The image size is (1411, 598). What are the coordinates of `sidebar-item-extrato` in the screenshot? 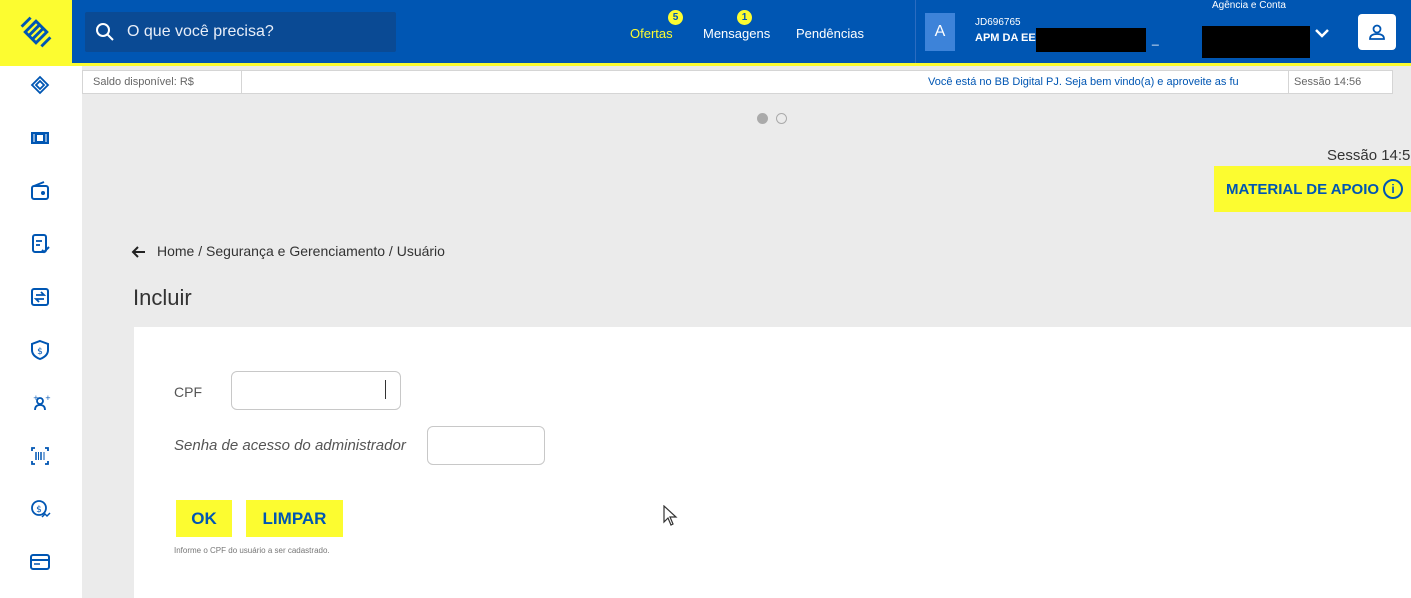 It's located at (40, 138).